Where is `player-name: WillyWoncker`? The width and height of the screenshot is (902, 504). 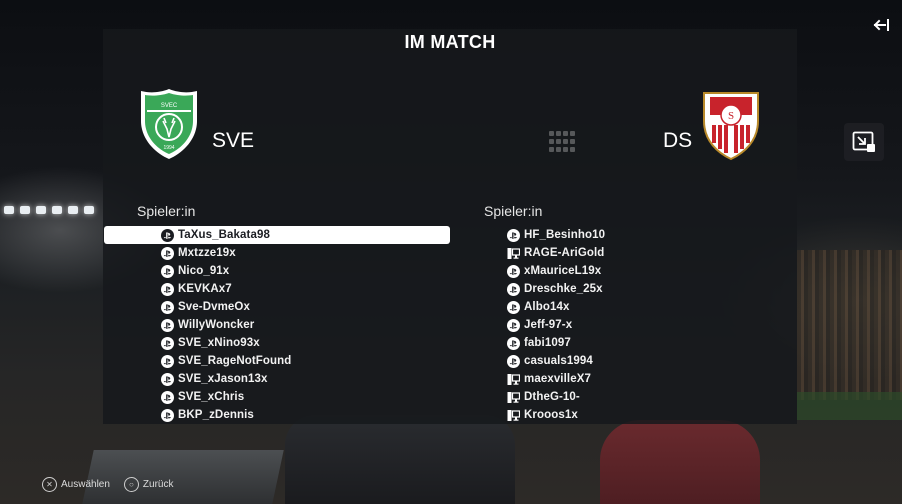
player-name: WillyWoncker is located at coordinates (216, 325).